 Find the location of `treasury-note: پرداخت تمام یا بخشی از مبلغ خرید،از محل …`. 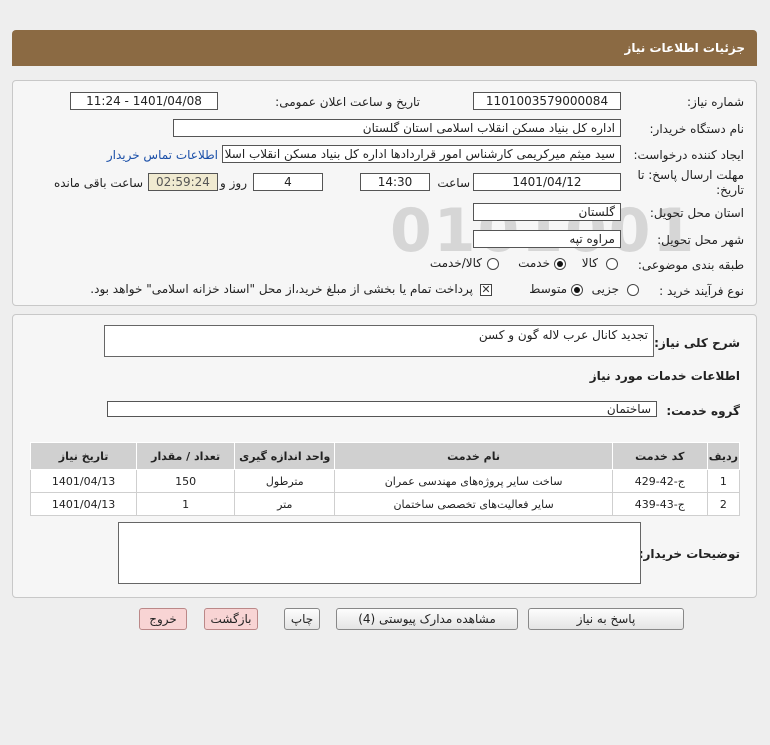

treasury-note: پرداخت تمام یا بخشی از مبلغ خرید،از محل … is located at coordinates (281, 289).